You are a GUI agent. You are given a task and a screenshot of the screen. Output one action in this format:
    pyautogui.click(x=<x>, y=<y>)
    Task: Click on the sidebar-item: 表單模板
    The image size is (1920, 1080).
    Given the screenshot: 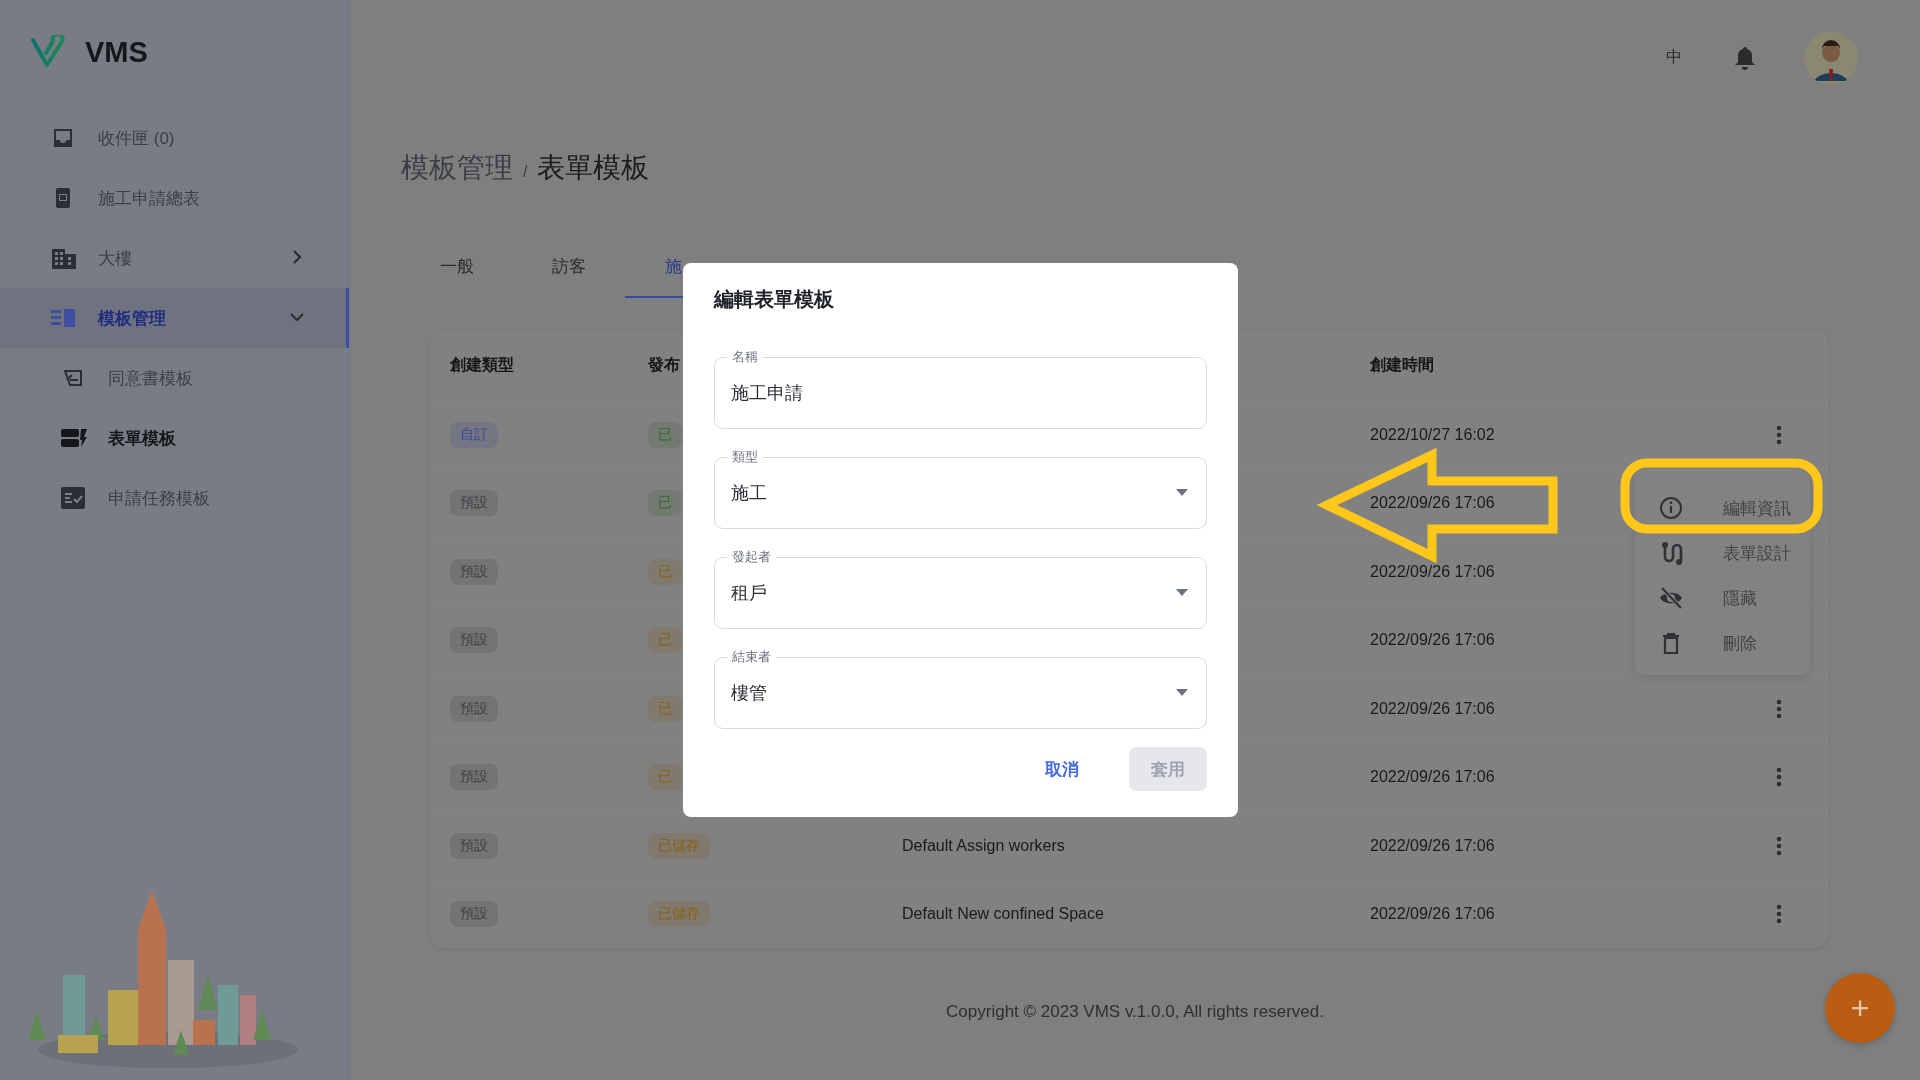 What is the action you would take?
    pyautogui.click(x=174, y=438)
    